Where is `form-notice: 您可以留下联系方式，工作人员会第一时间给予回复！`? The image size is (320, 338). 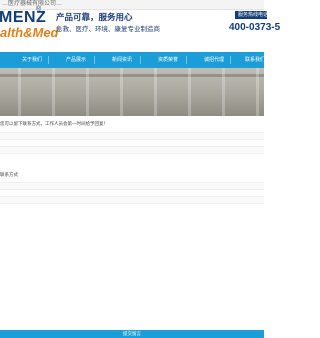 form-notice: 您可以留下联系方式，工作人员会第一时间给予回复！ is located at coordinates (54, 123).